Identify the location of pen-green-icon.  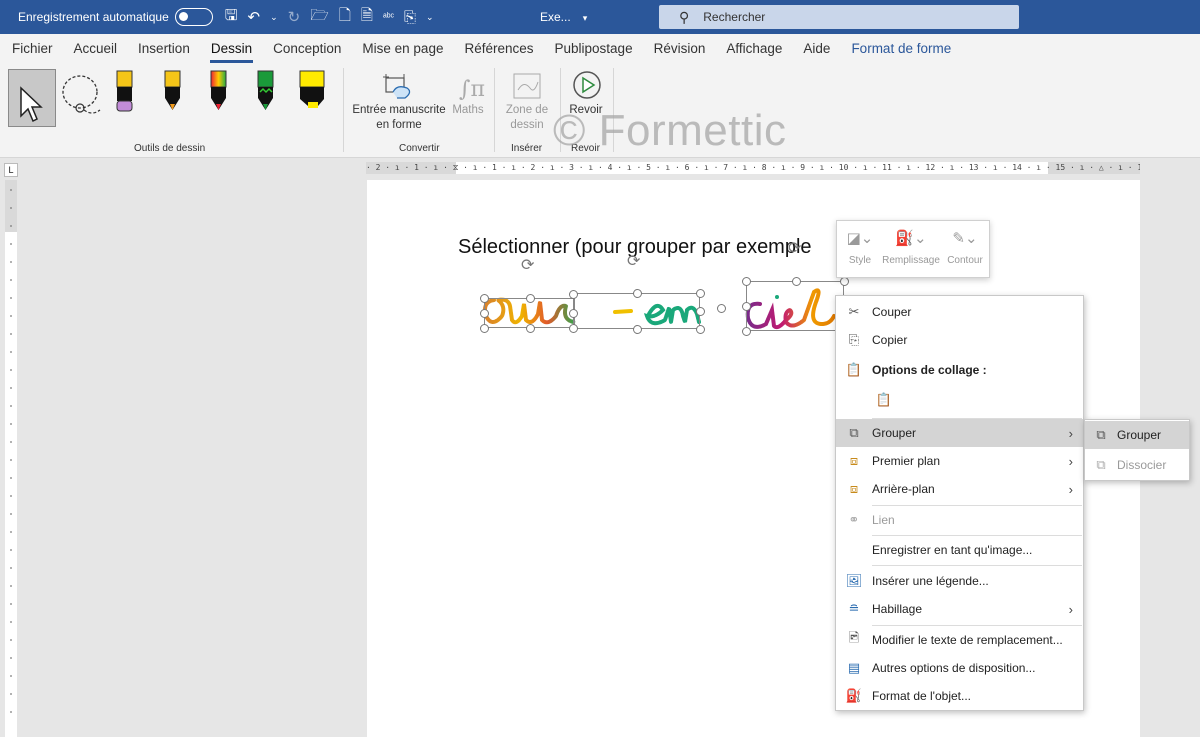
(266, 91).